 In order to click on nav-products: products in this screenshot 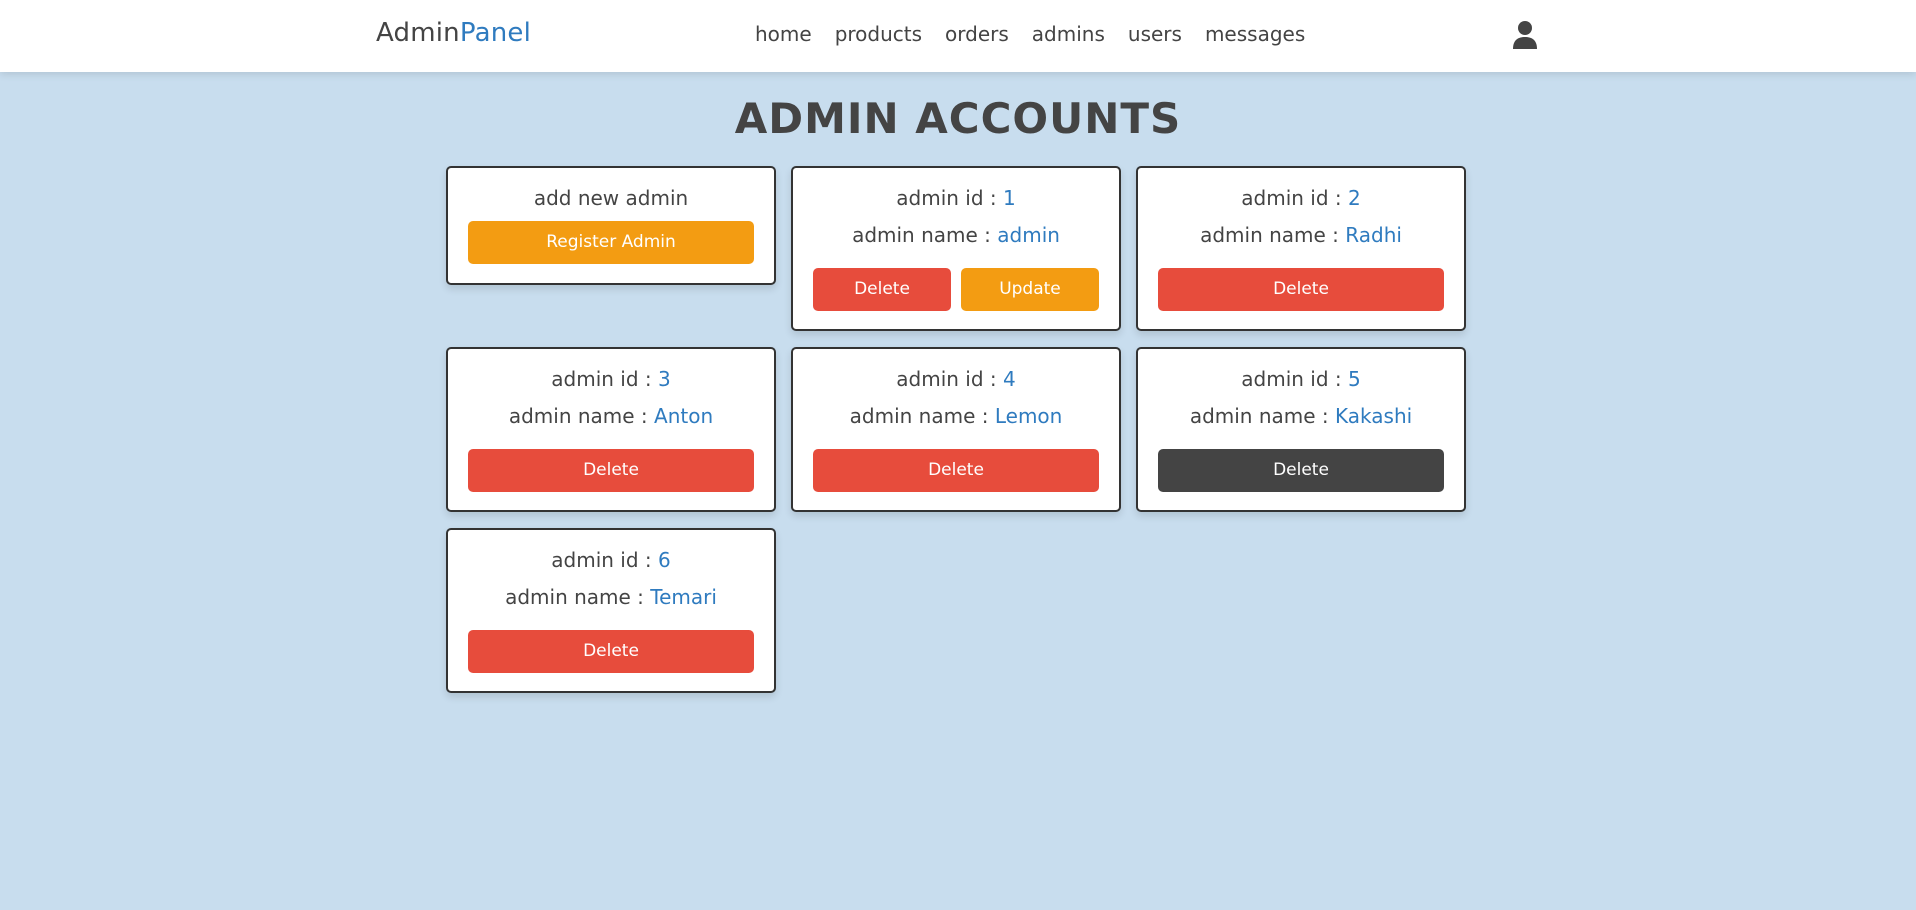, I will do `click(878, 34)`.